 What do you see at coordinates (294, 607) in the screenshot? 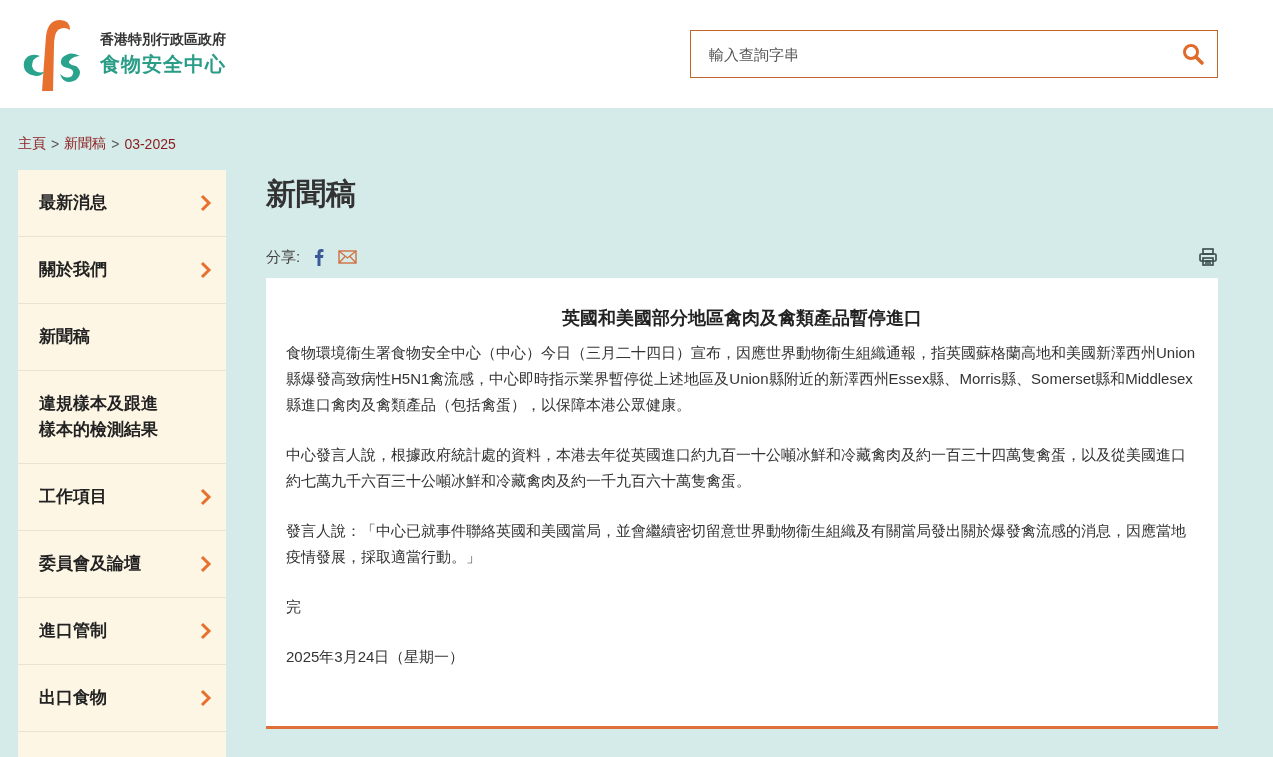
I see `article-paragraph: 完` at bounding box center [294, 607].